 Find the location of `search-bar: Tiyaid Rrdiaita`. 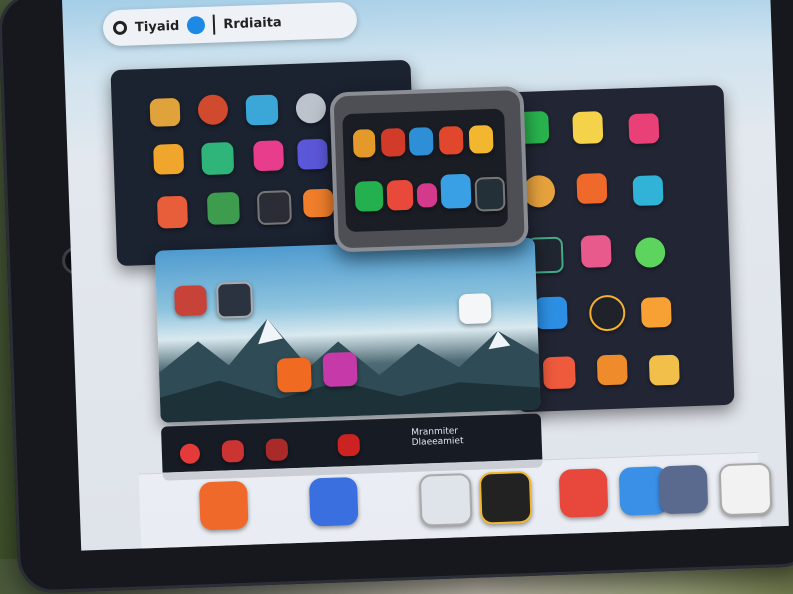

search-bar: Tiyaid Rrdiaita is located at coordinates (230, 24).